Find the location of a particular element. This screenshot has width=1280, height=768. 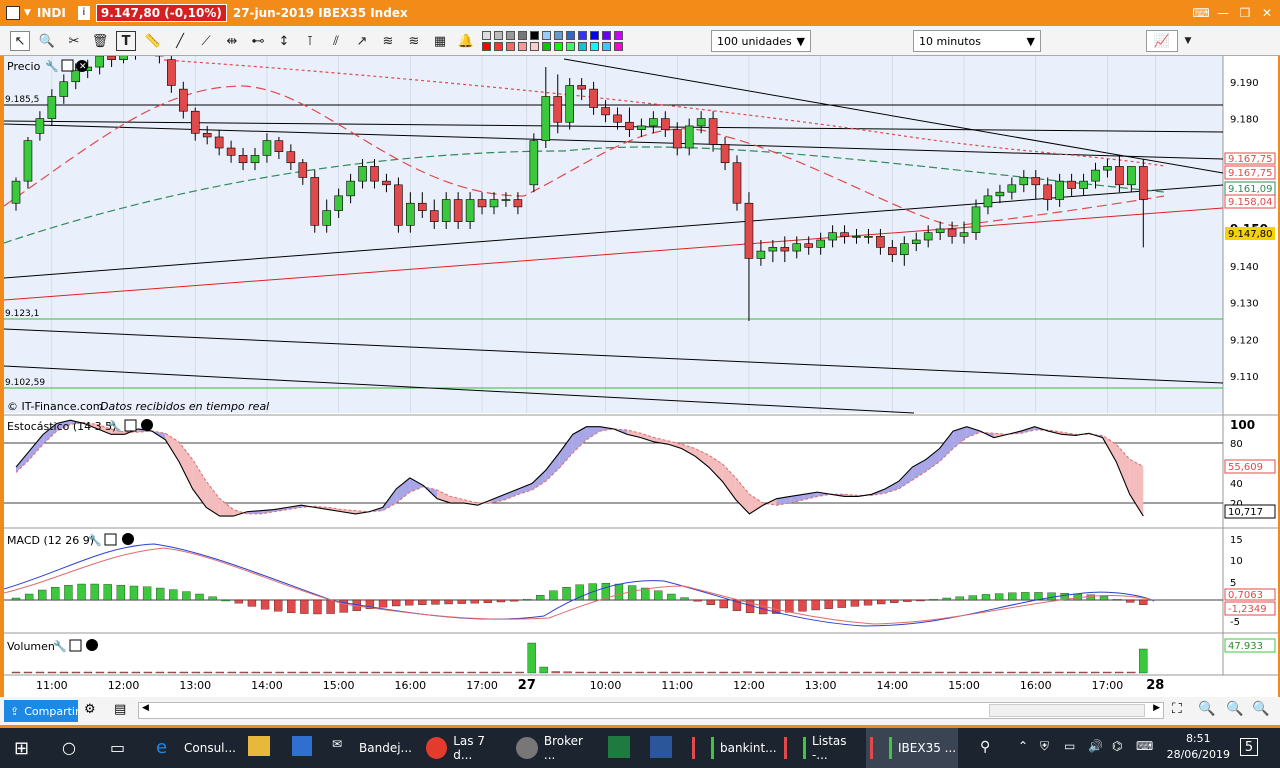

zoom-icon: 🔍 is located at coordinates (47, 41).